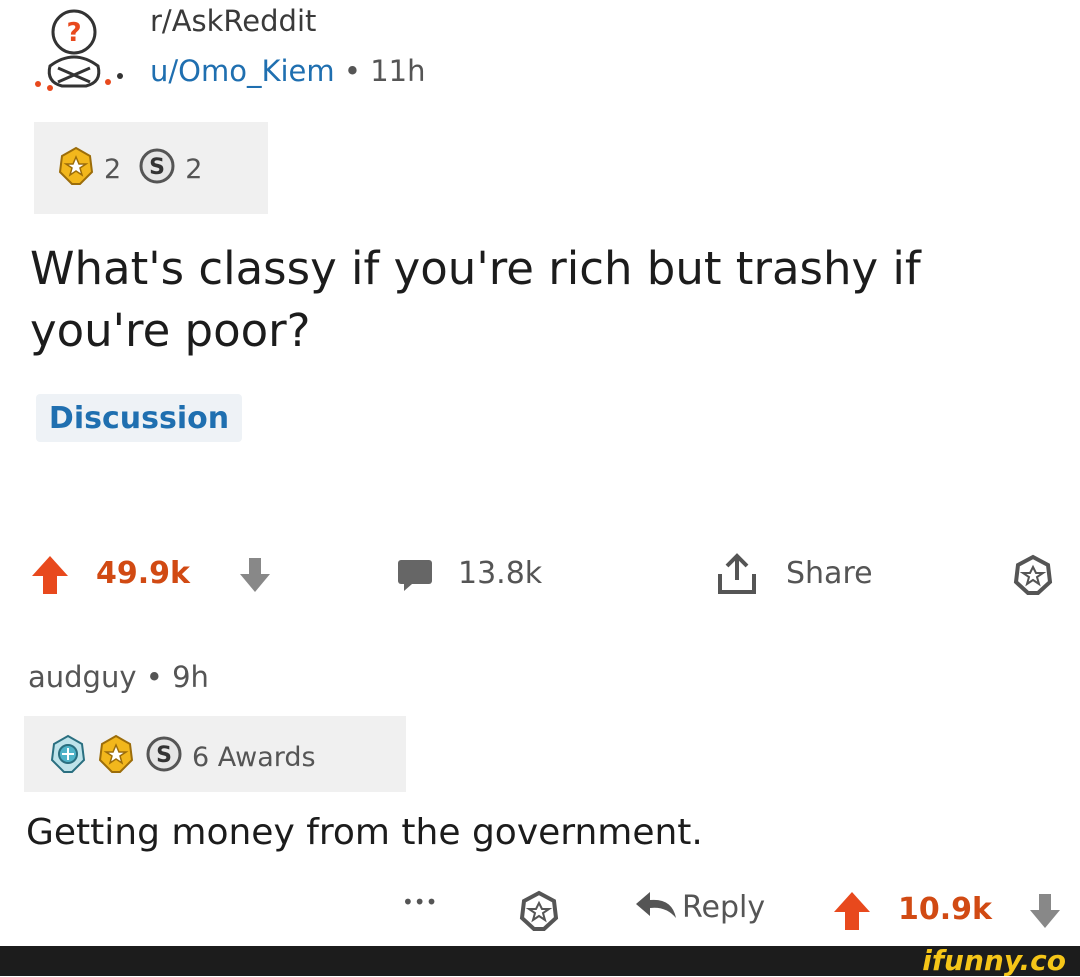 The image size is (1080, 977). I want to click on comment-author: audguy, so click(82, 677).